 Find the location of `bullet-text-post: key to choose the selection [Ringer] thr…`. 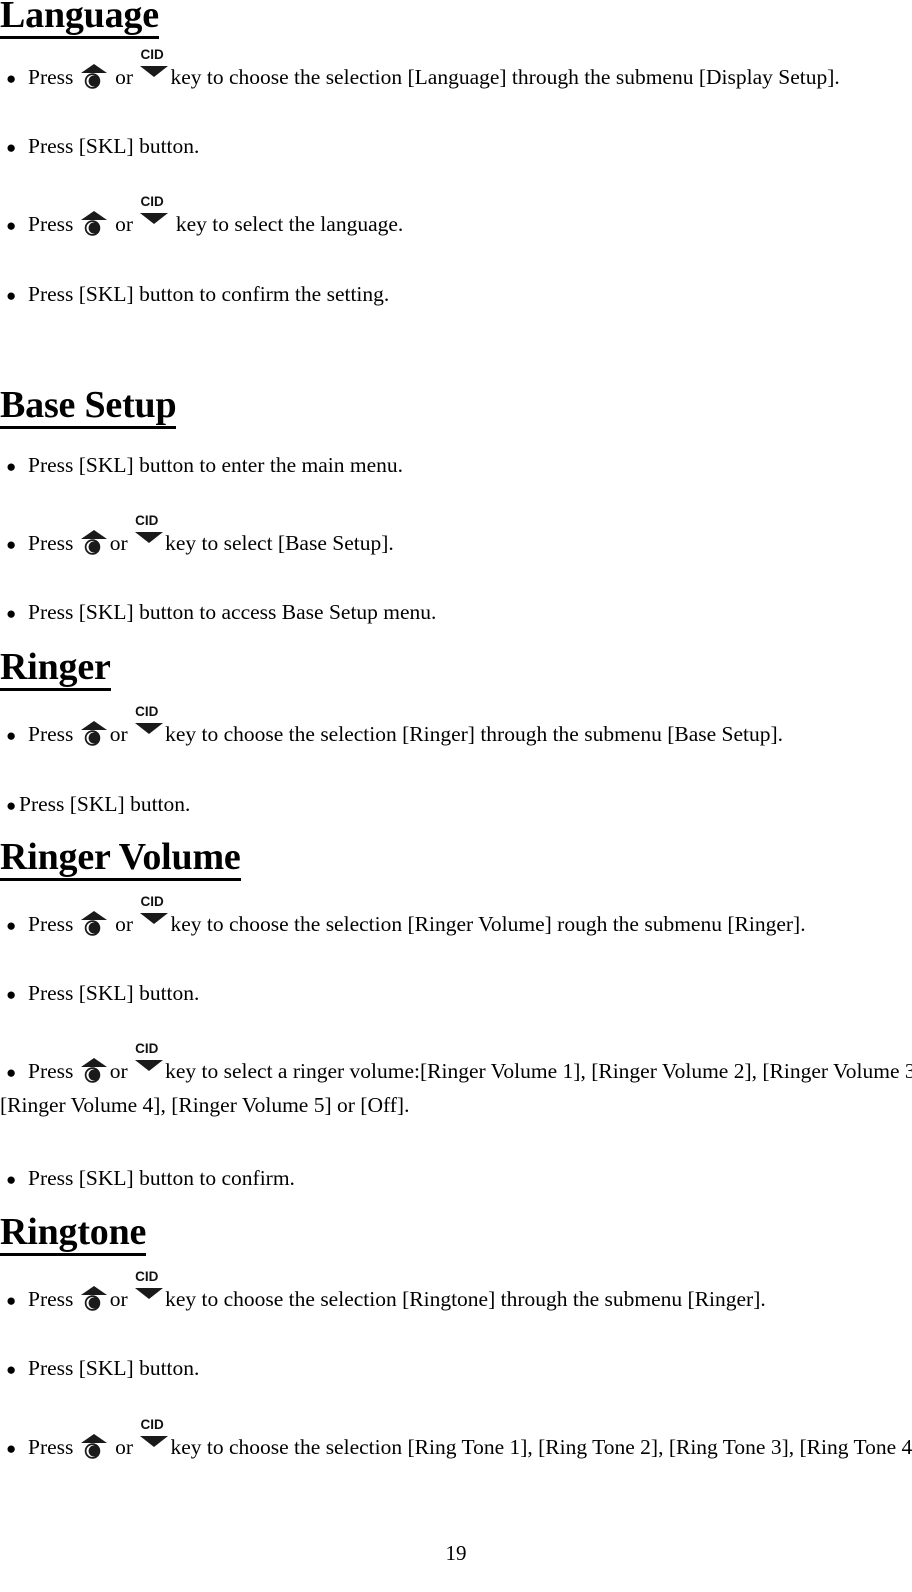

bullet-text-post: key to choose the selection [Ringer] thr… is located at coordinates (474, 734).